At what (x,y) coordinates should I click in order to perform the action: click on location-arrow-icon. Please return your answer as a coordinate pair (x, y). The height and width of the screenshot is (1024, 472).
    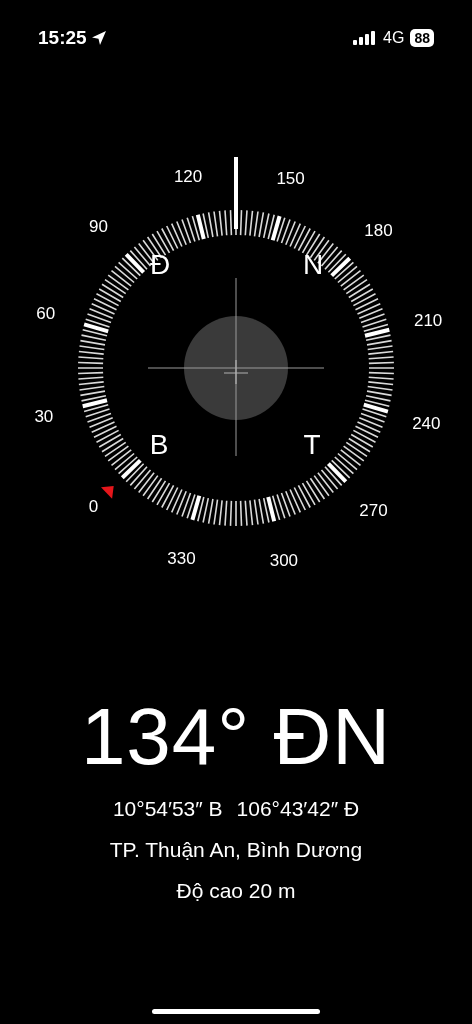
    Looking at the image, I should click on (98, 38).